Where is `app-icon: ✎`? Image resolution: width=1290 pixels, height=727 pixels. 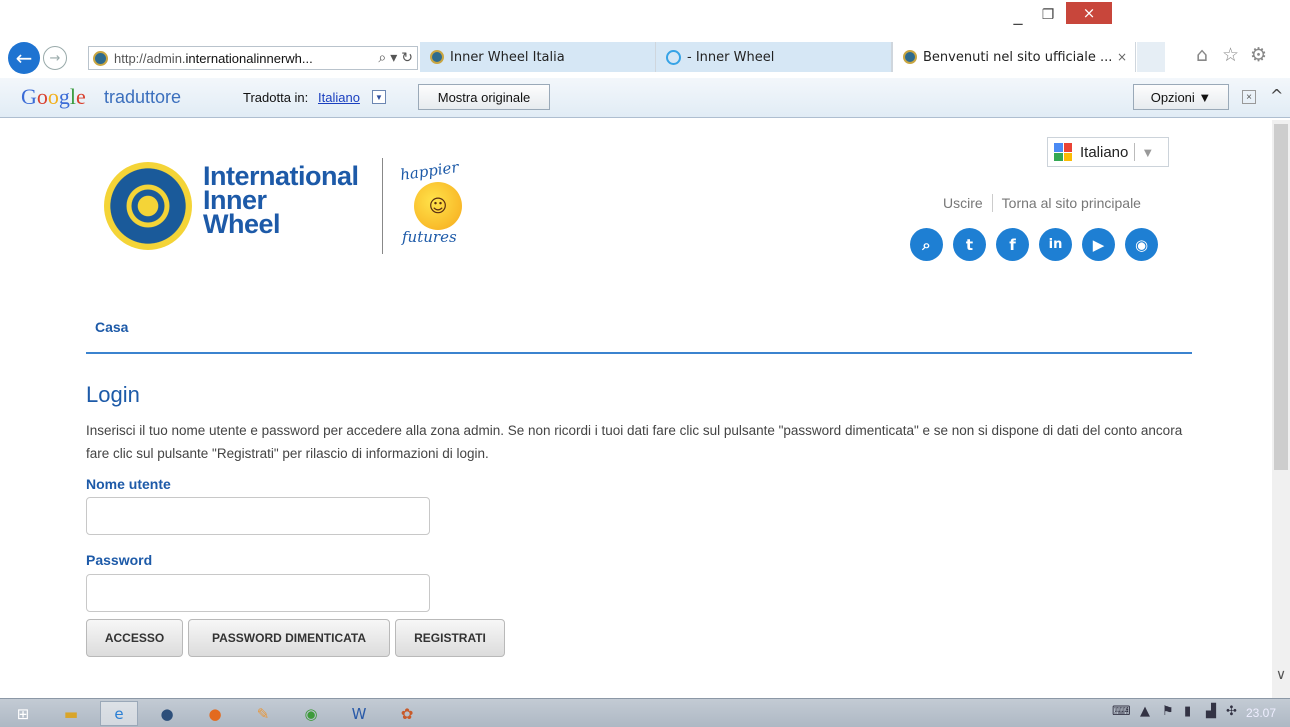
app-icon: ✎ is located at coordinates (263, 713).